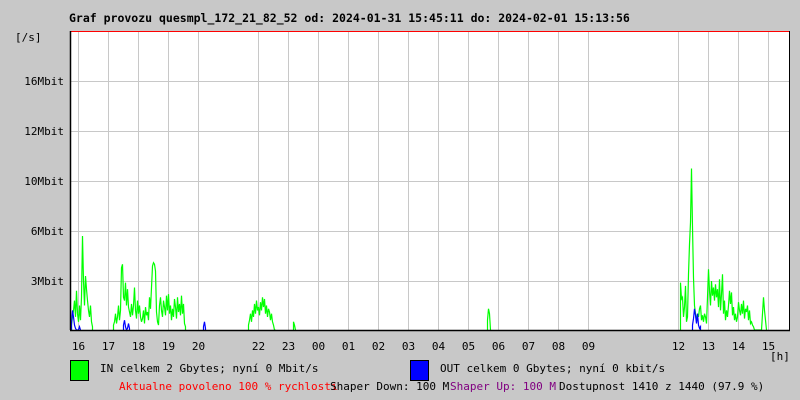  Describe the element at coordinates (209, 368) in the screenshot. I see `legend-in-label: IN celkem 2 Gbytes; nyní 0 Mbit/s` at that location.